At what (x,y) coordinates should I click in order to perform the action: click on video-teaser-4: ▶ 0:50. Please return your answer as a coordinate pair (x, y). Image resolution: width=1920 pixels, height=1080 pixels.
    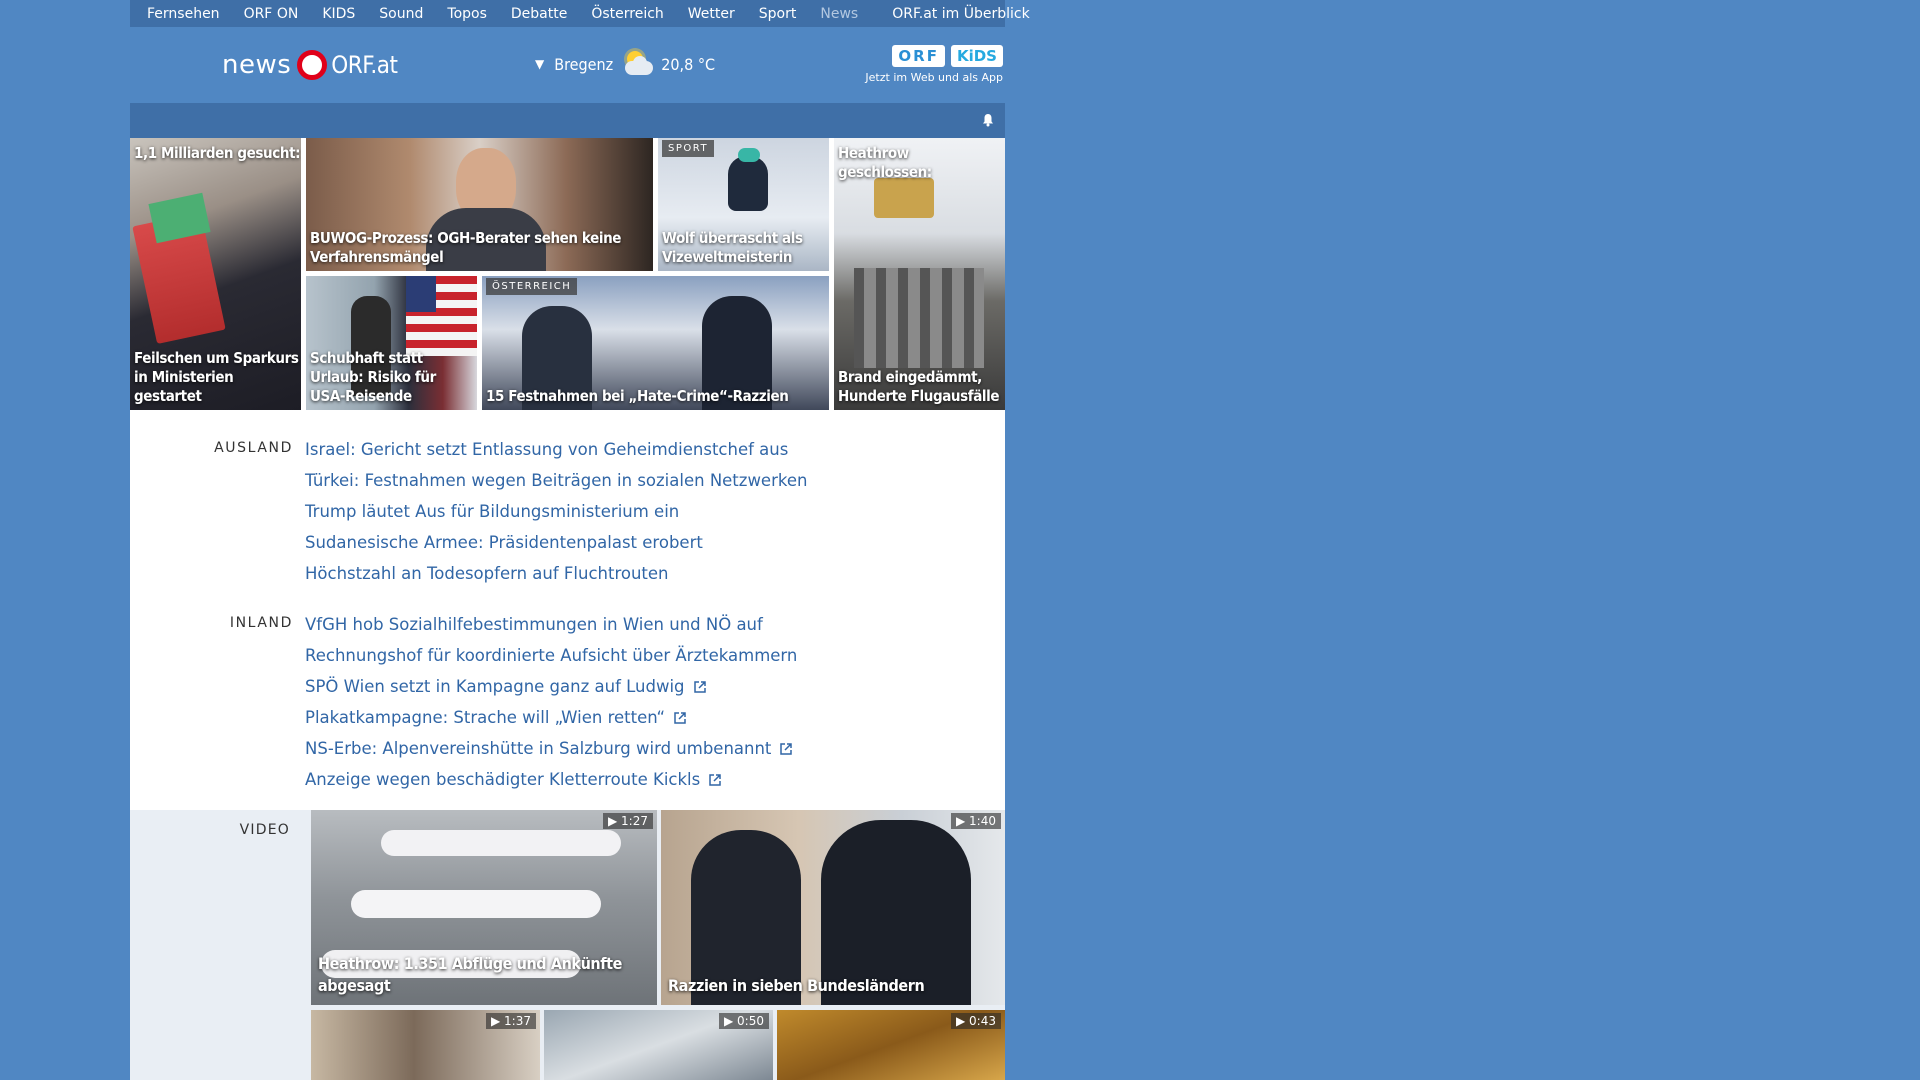
    Looking at the image, I should click on (658, 1045).